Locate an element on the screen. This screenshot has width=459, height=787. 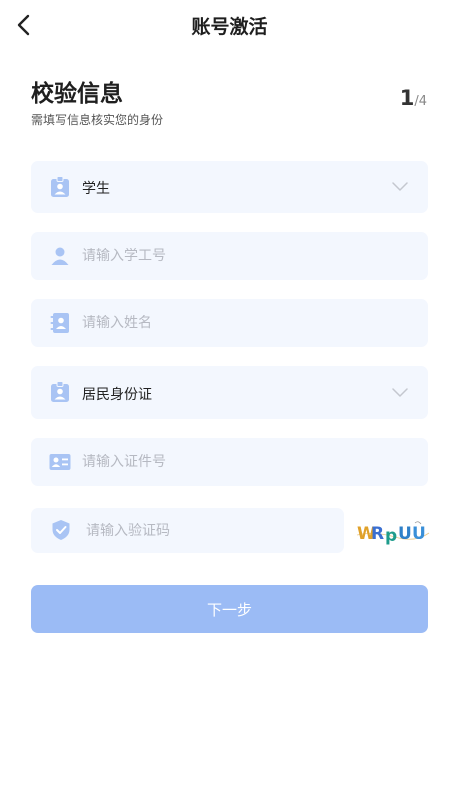
step-indicator: 1/4 is located at coordinates (413, 98).